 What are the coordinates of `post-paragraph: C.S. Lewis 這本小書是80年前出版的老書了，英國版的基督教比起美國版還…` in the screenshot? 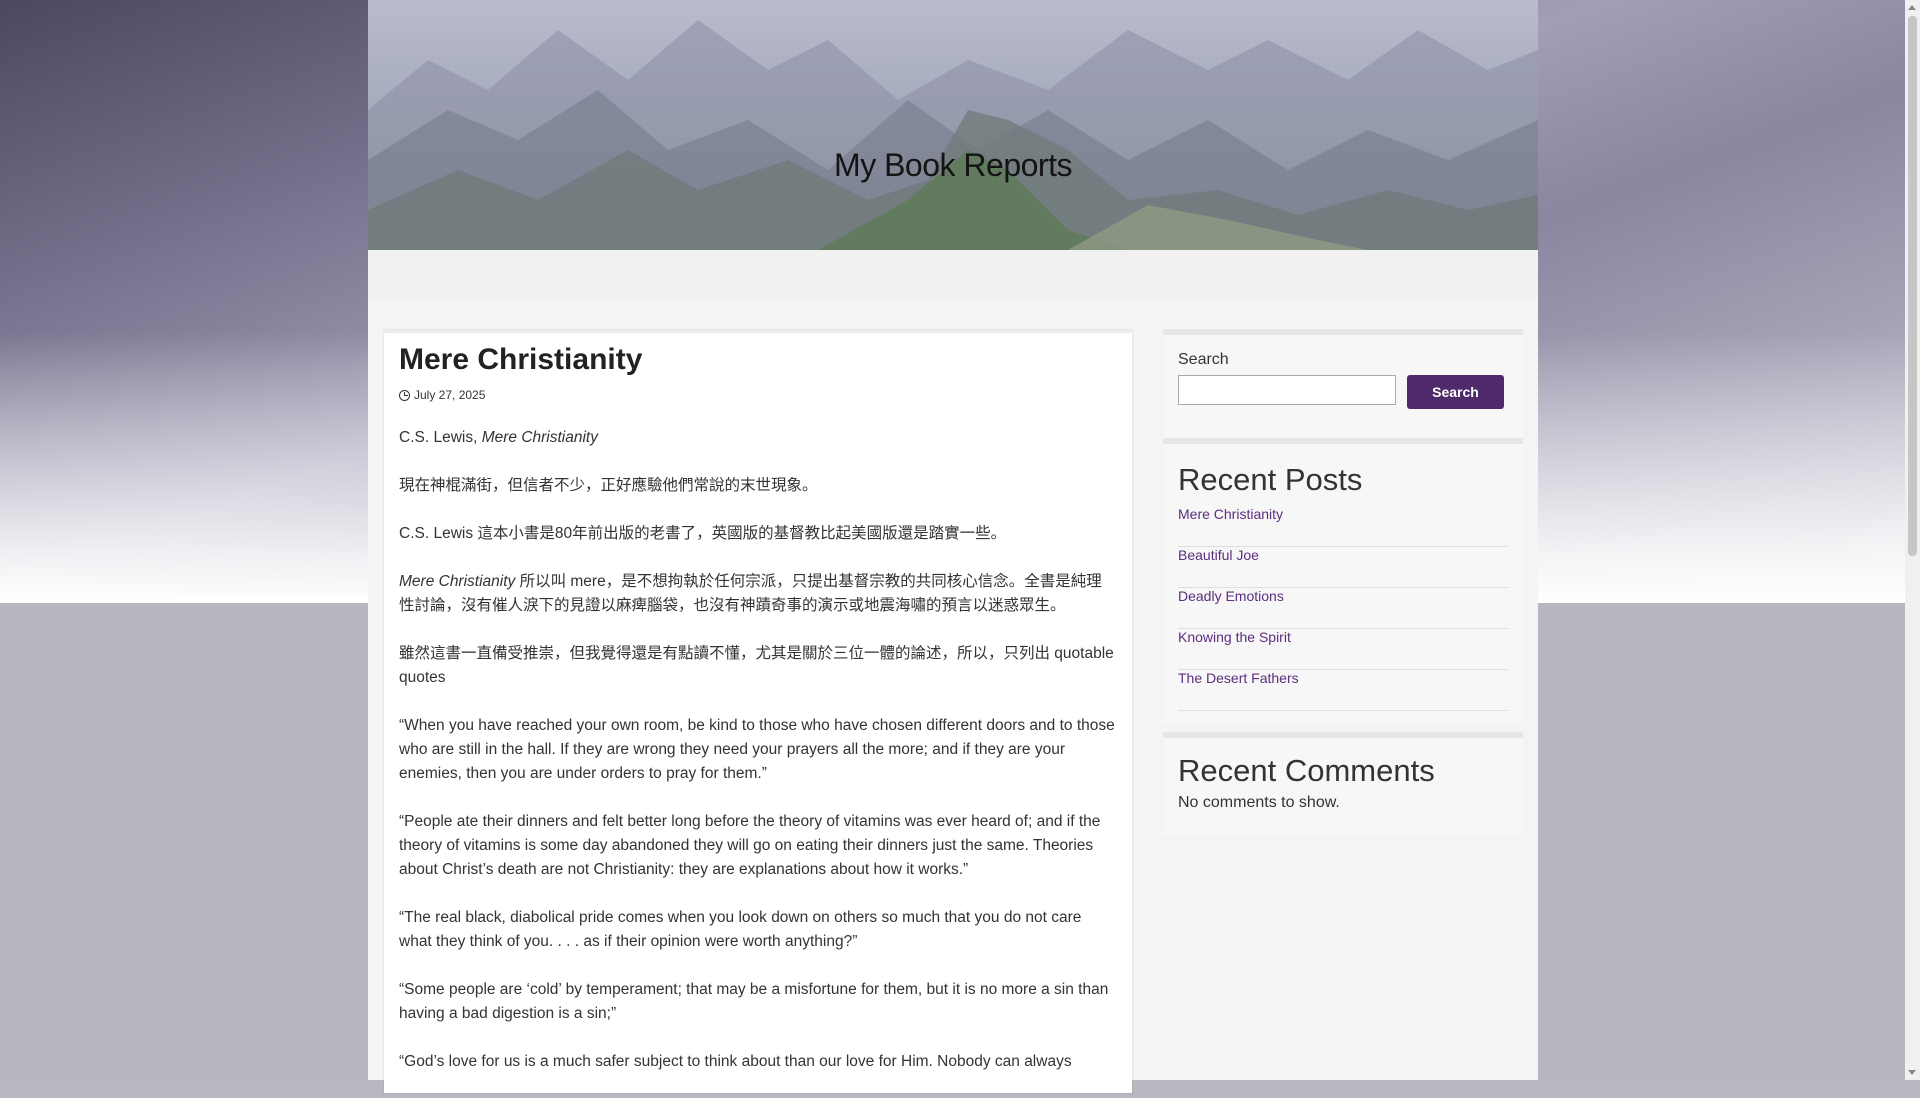 It's located at (703, 533).